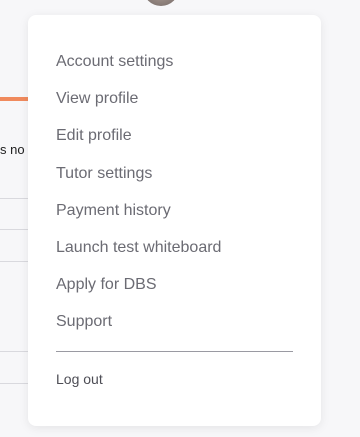 This screenshot has height=437, width=360. What do you see at coordinates (114, 62) in the screenshot?
I see `menu-item-account-settings: Account settings` at bounding box center [114, 62].